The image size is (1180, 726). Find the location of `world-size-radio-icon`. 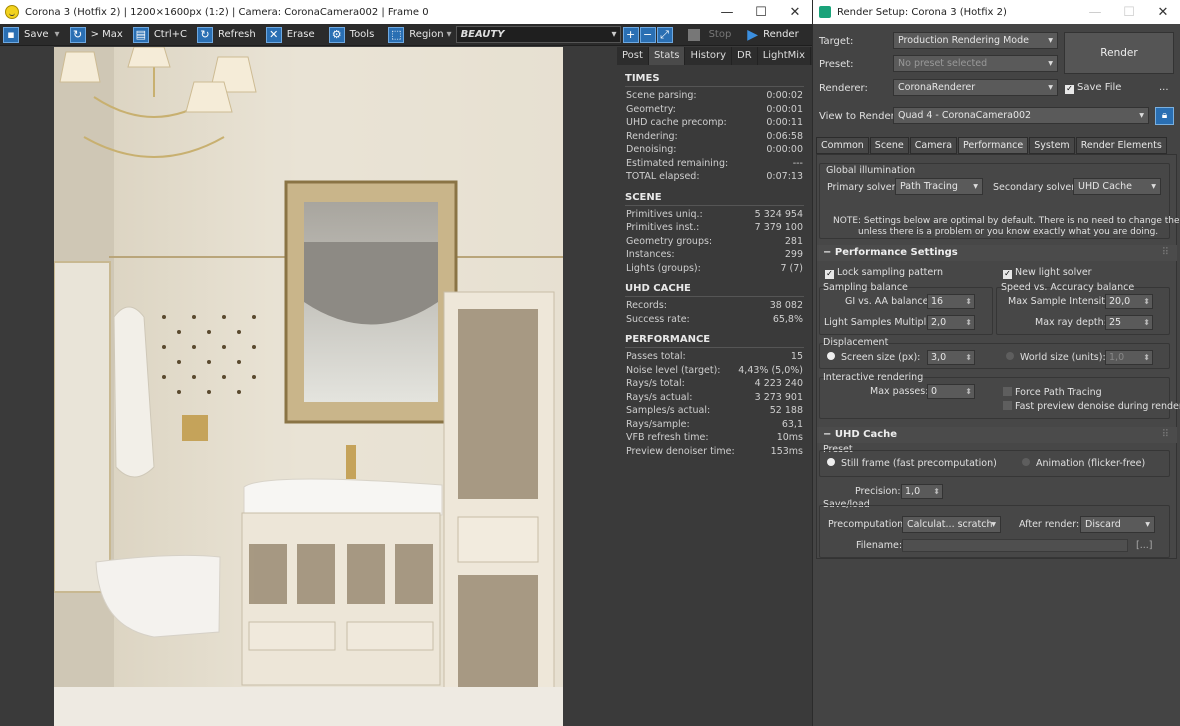

world-size-radio-icon is located at coordinates (1010, 356).